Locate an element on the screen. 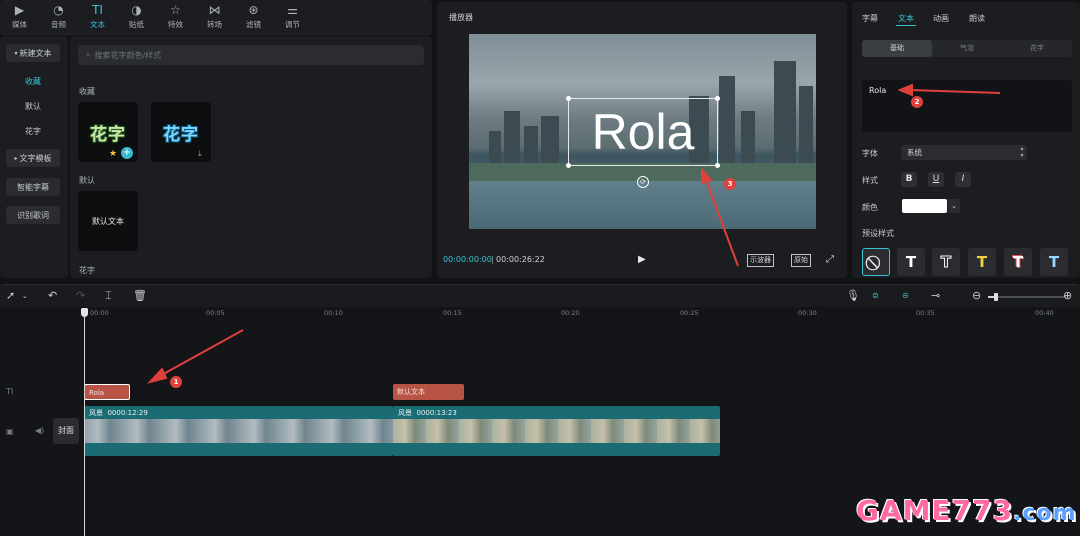 This screenshot has height=536, width=1080. default-text-tile: 默认文本 is located at coordinates (108, 221).